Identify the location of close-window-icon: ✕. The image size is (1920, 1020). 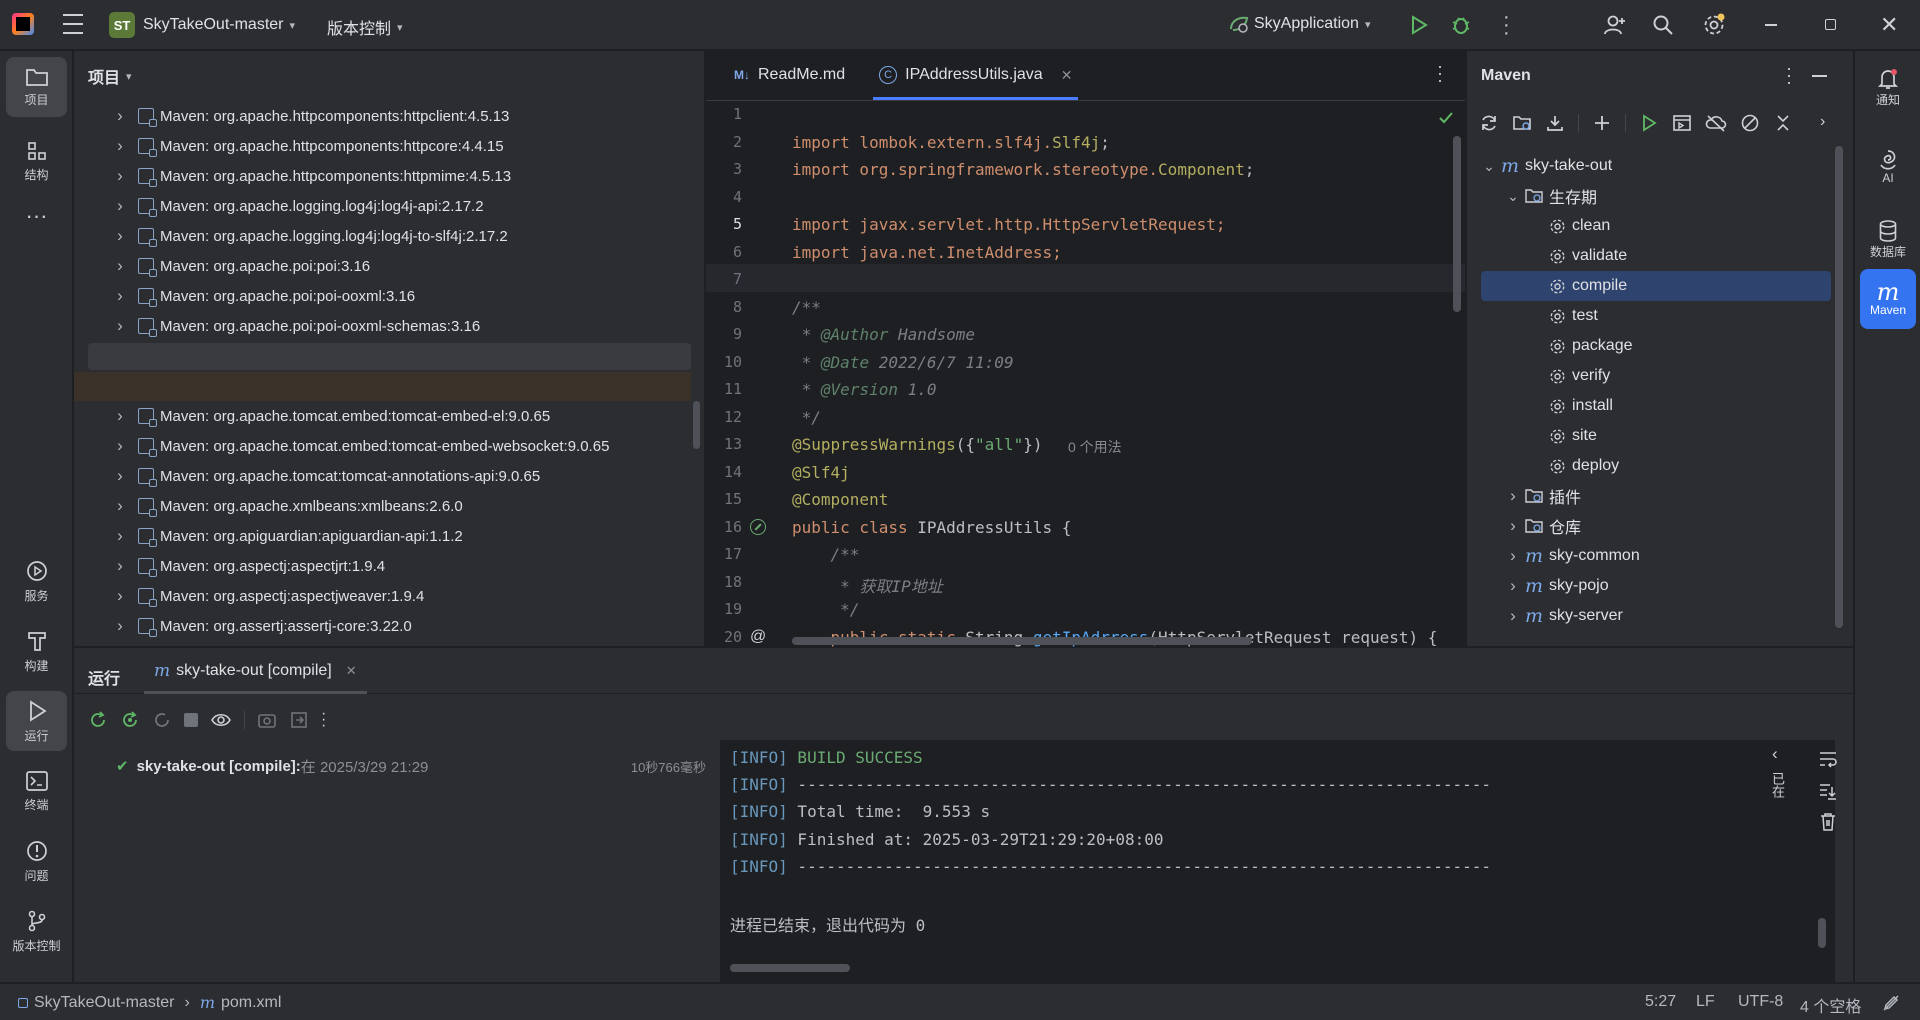
(1889, 25).